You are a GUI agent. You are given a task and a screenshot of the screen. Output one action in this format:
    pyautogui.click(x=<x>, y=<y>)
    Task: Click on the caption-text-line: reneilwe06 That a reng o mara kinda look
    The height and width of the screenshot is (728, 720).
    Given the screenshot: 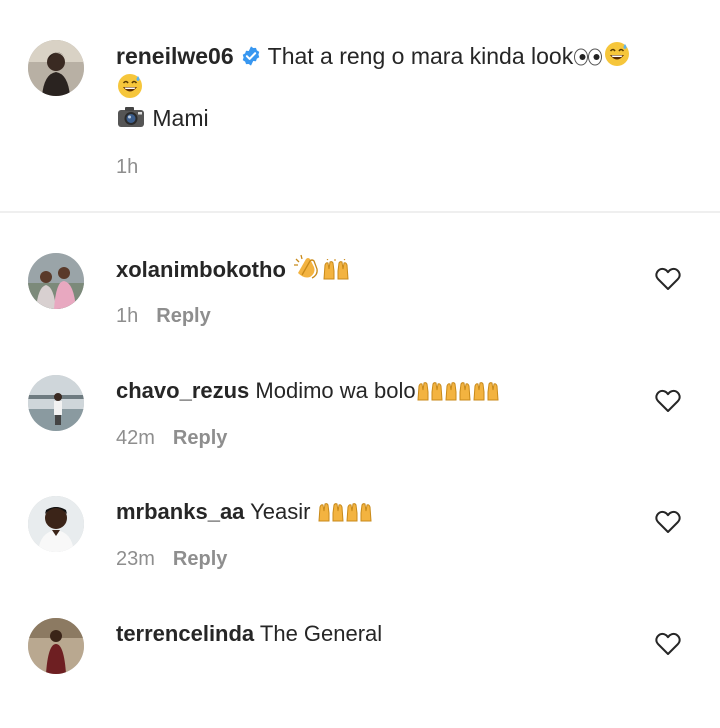 What is the action you would take?
    pyautogui.click(x=373, y=58)
    